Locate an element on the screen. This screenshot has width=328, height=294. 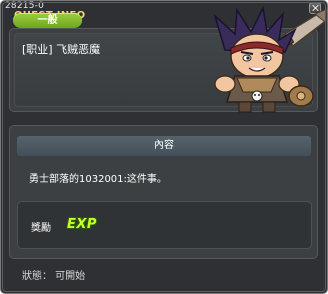
quest-description: 勇士部落的1032001:这件事。 is located at coordinates (98, 179).